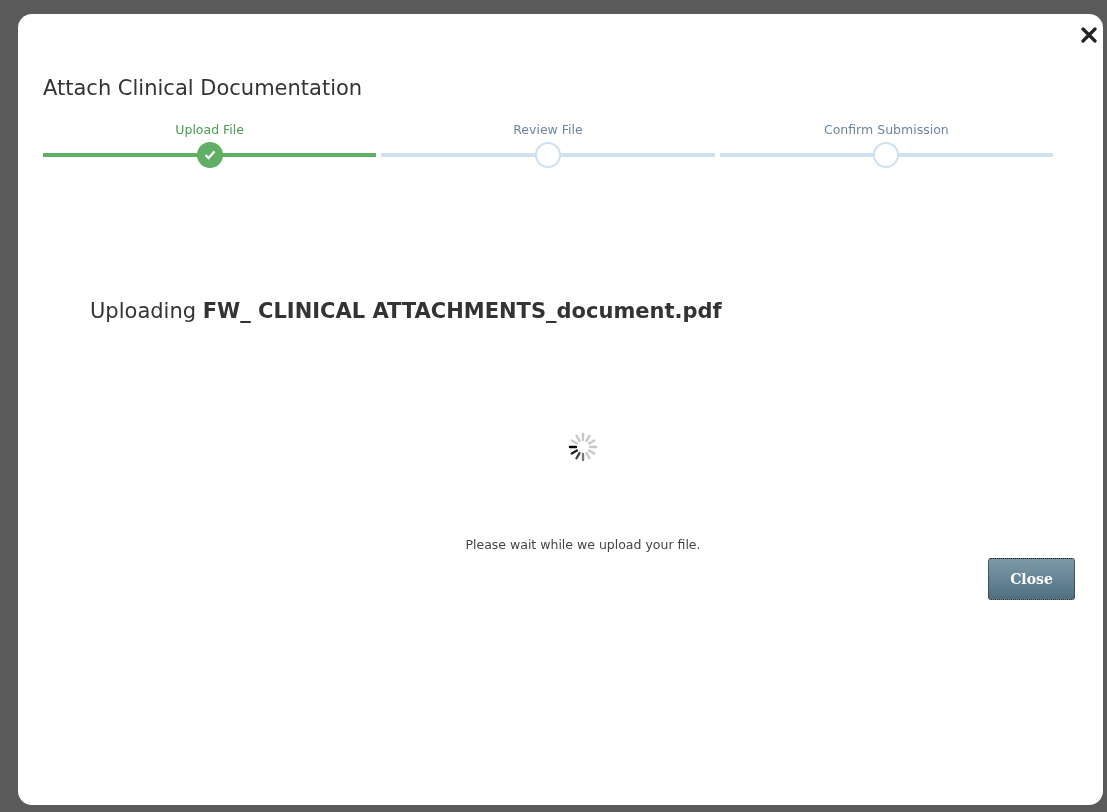  Describe the element at coordinates (1031, 579) in the screenshot. I see `close-button: Close` at that location.